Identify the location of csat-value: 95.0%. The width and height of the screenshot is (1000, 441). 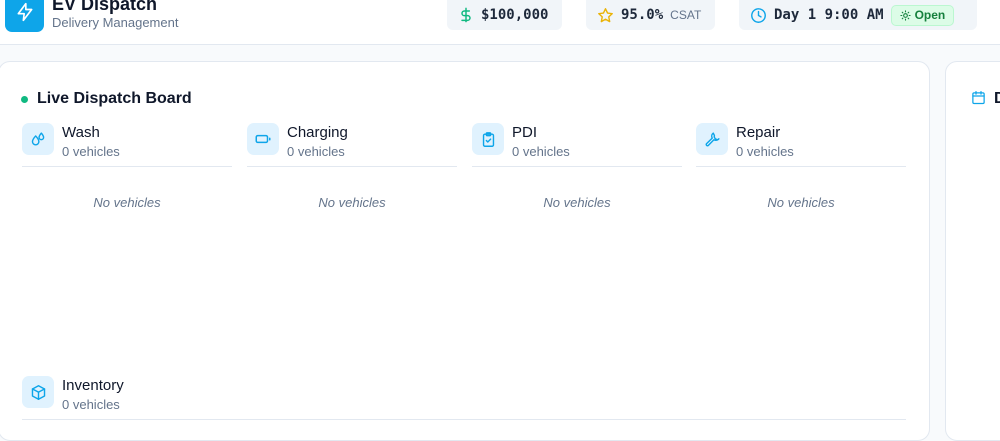
(642, 15).